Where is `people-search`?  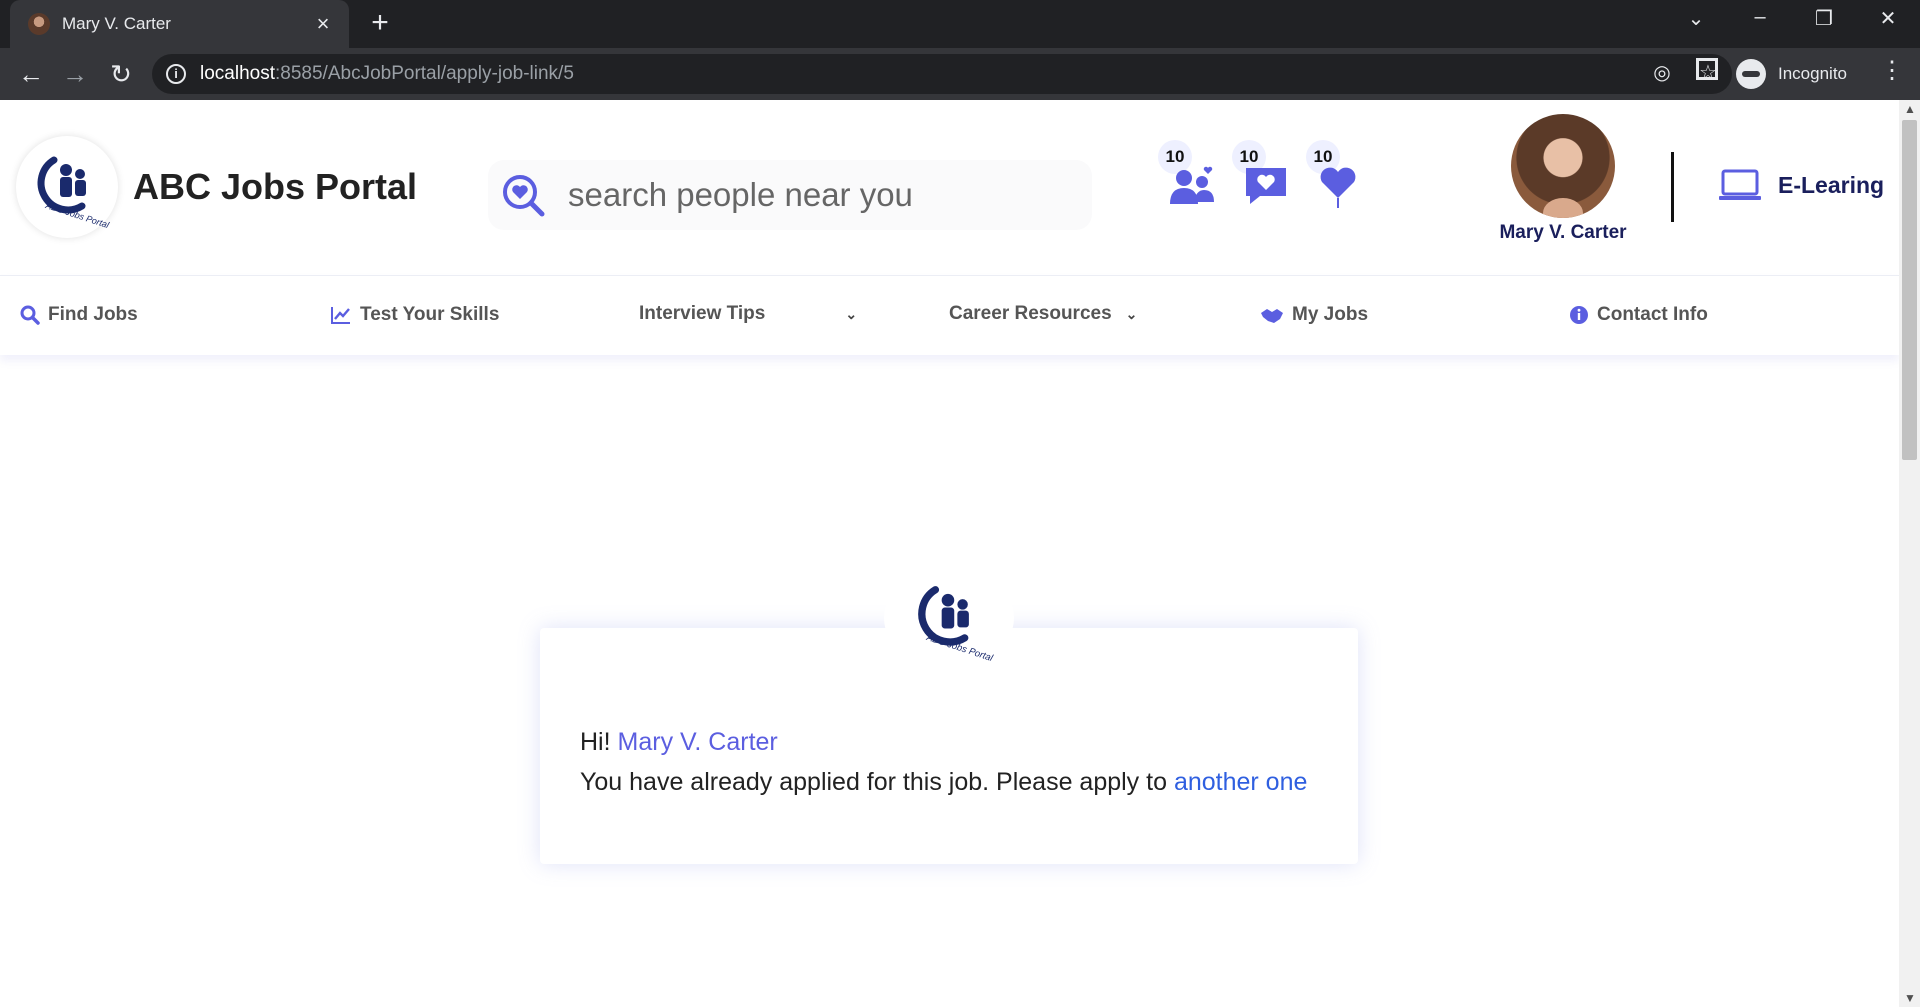 people-search is located at coordinates (790, 195).